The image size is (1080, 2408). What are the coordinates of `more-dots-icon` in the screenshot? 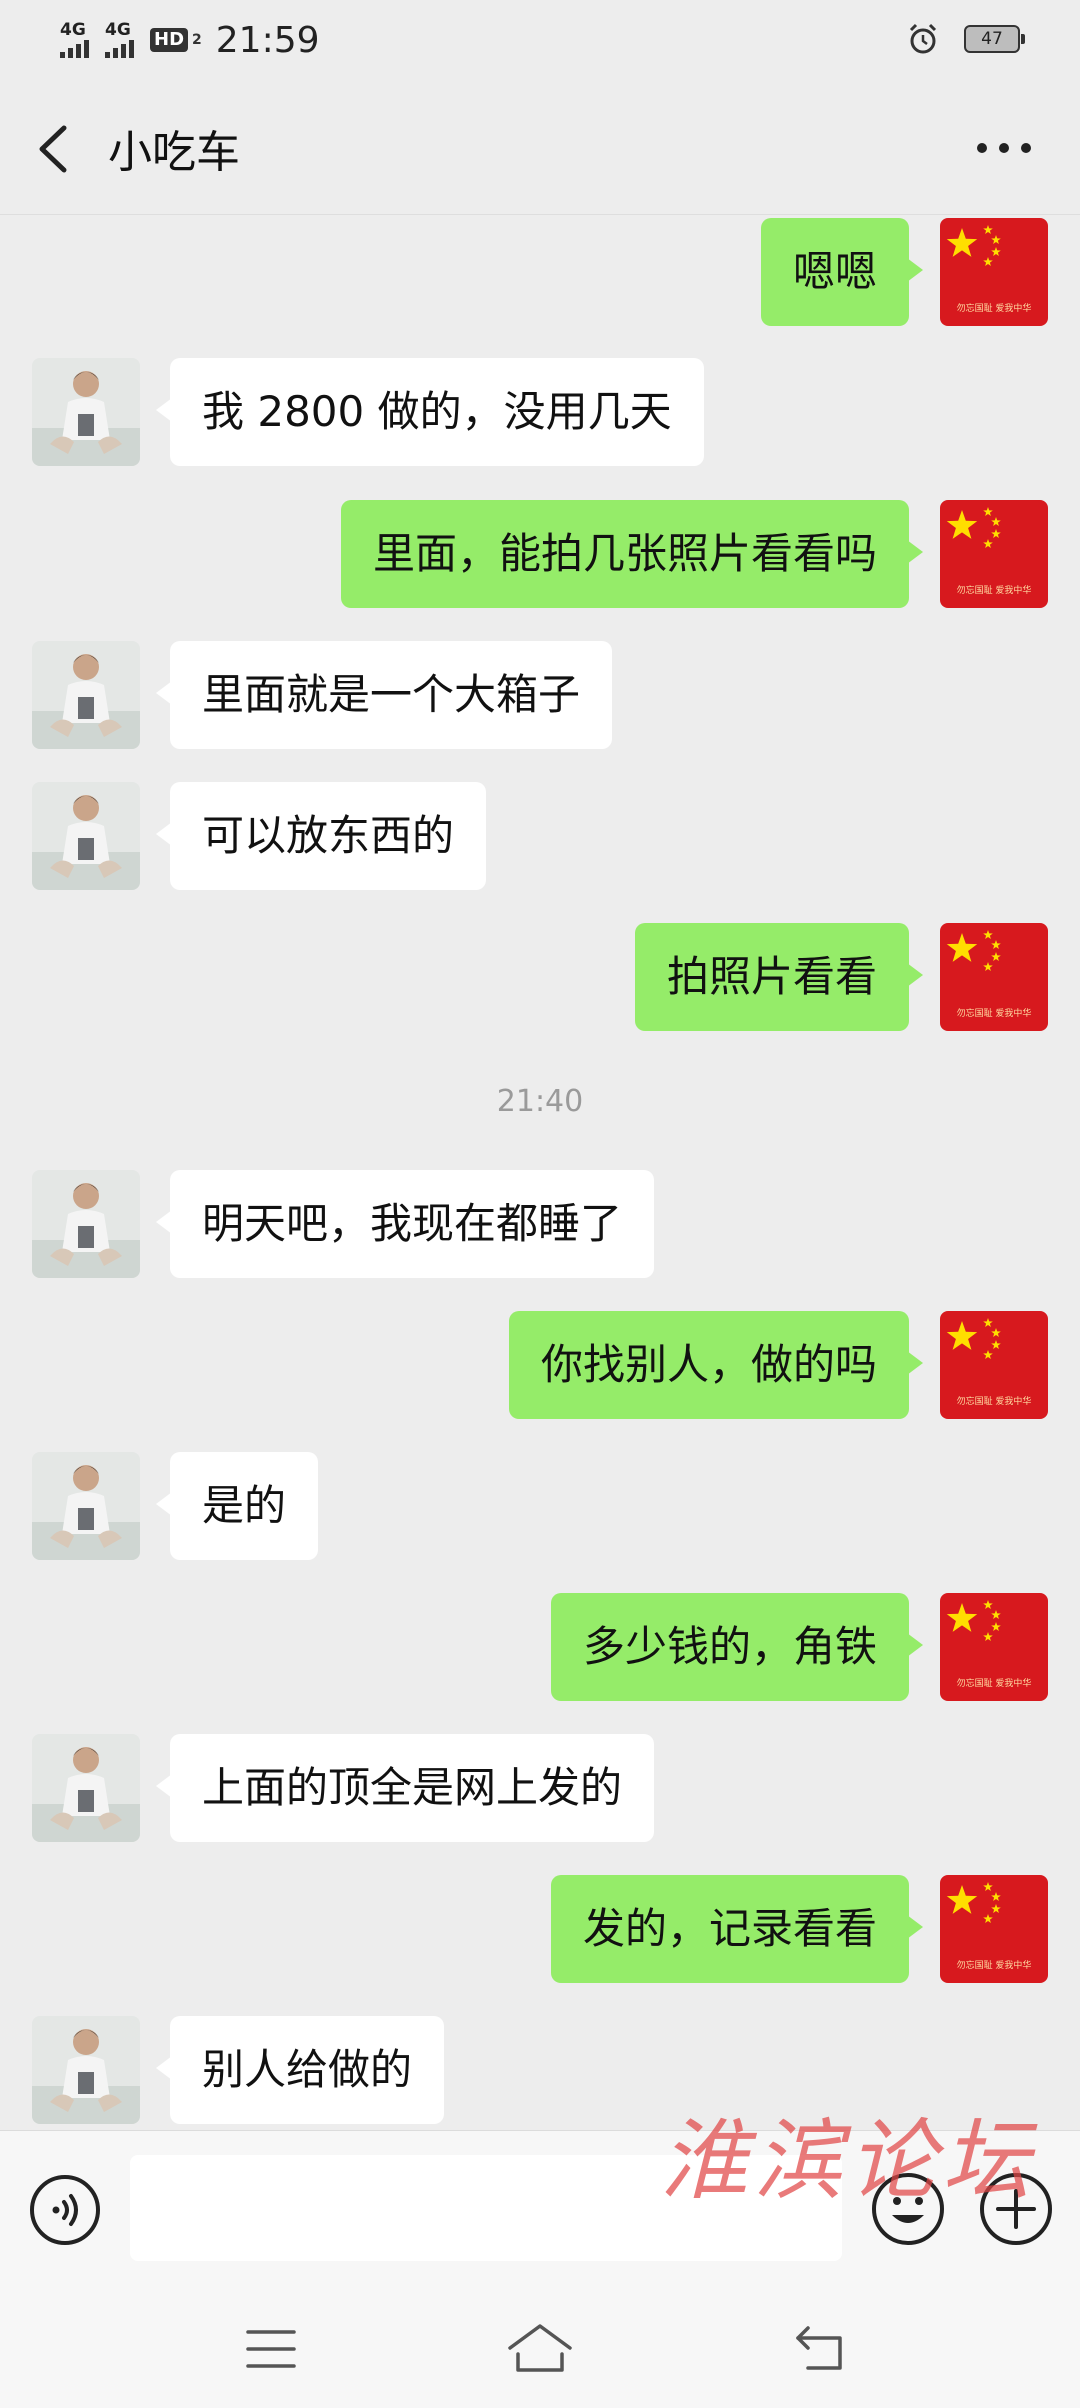 It's located at (1004, 148).